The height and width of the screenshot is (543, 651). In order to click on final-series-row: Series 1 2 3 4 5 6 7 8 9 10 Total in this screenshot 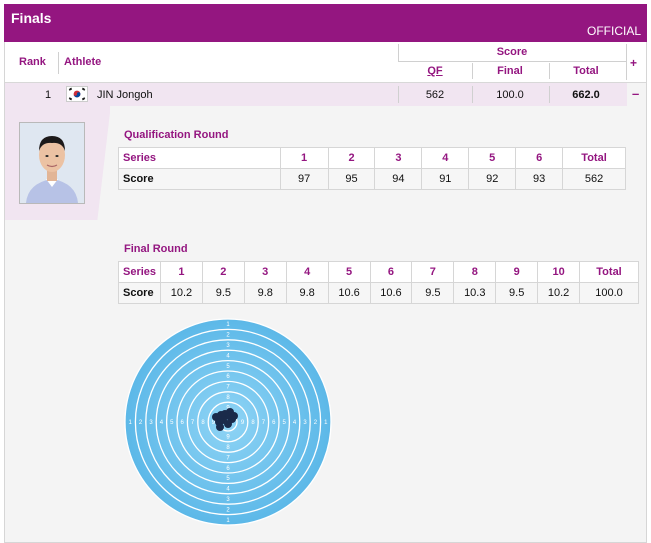, I will do `click(378, 272)`.